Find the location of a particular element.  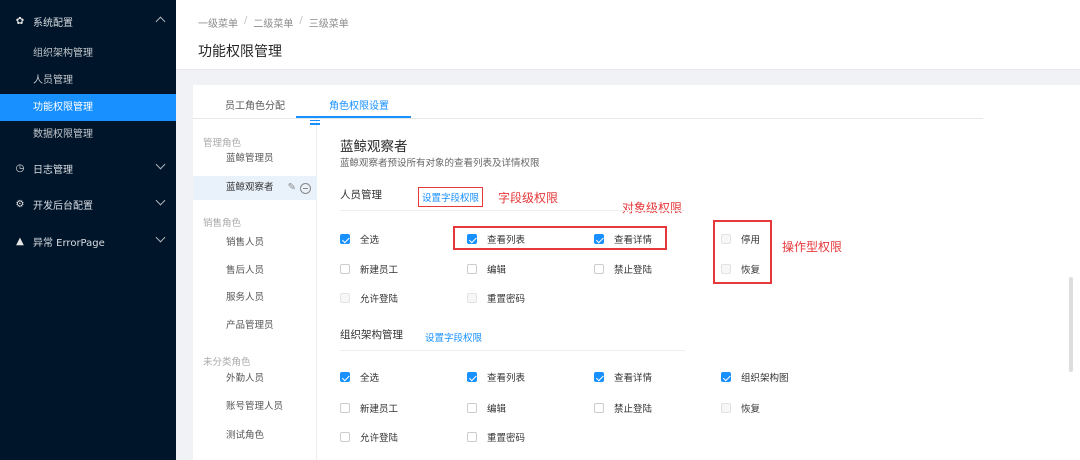

menu-label: 日志管理 is located at coordinates (53, 170).